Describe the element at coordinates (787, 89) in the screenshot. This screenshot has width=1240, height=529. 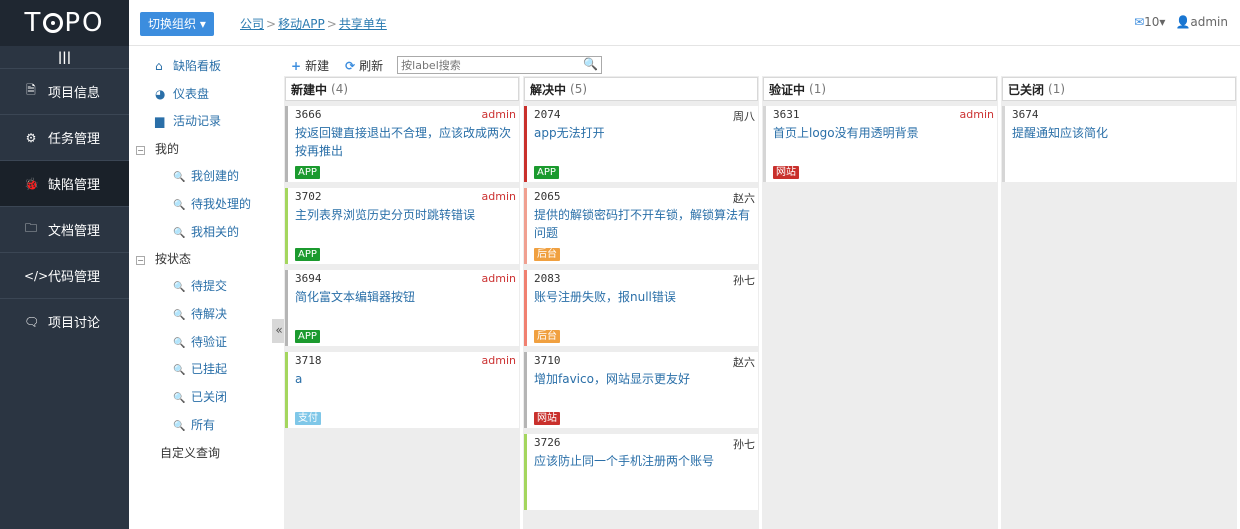
I see `column-title: 验证中` at that location.